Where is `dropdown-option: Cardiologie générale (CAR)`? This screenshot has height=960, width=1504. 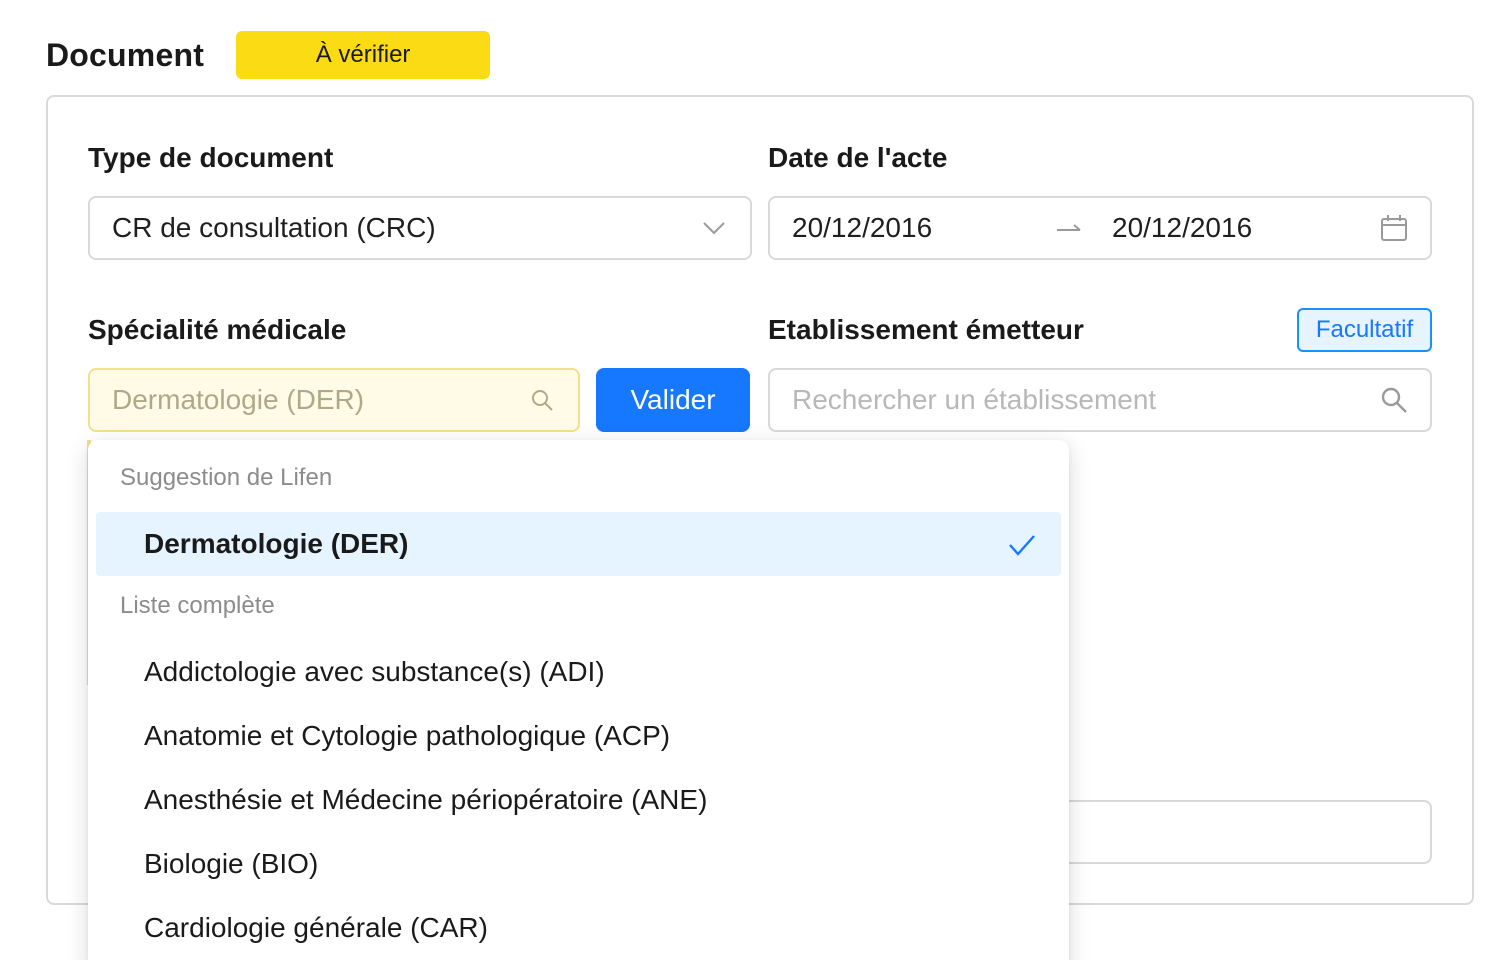 dropdown-option: Cardiologie générale (CAR) is located at coordinates (578, 928).